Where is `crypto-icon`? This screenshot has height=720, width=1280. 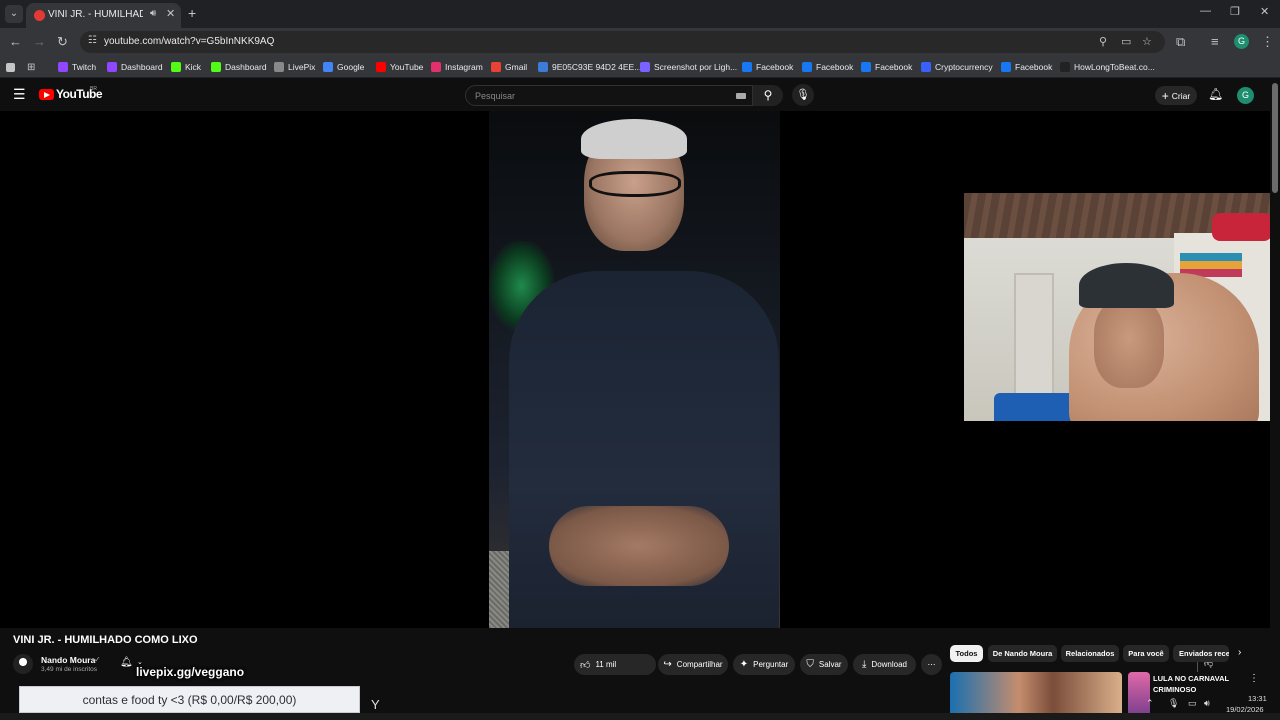
crypto-icon is located at coordinates (926, 67).